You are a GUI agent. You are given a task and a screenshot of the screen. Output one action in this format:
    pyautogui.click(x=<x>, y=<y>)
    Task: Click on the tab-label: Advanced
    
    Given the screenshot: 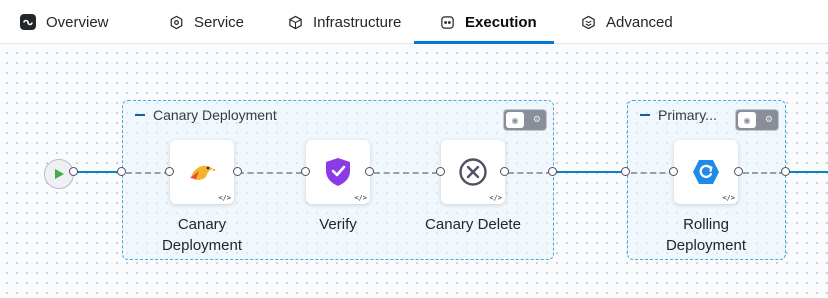 What is the action you would take?
    pyautogui.click(x=639, y=22)
    